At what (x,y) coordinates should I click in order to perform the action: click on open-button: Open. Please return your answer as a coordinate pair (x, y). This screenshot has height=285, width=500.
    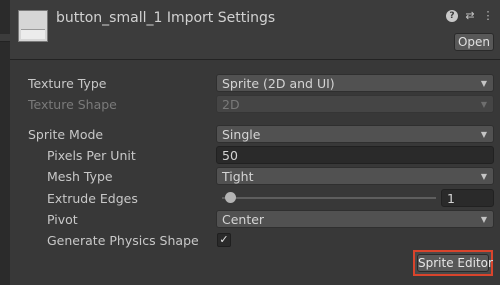
    Looking at the image, I should click on (474, 42).